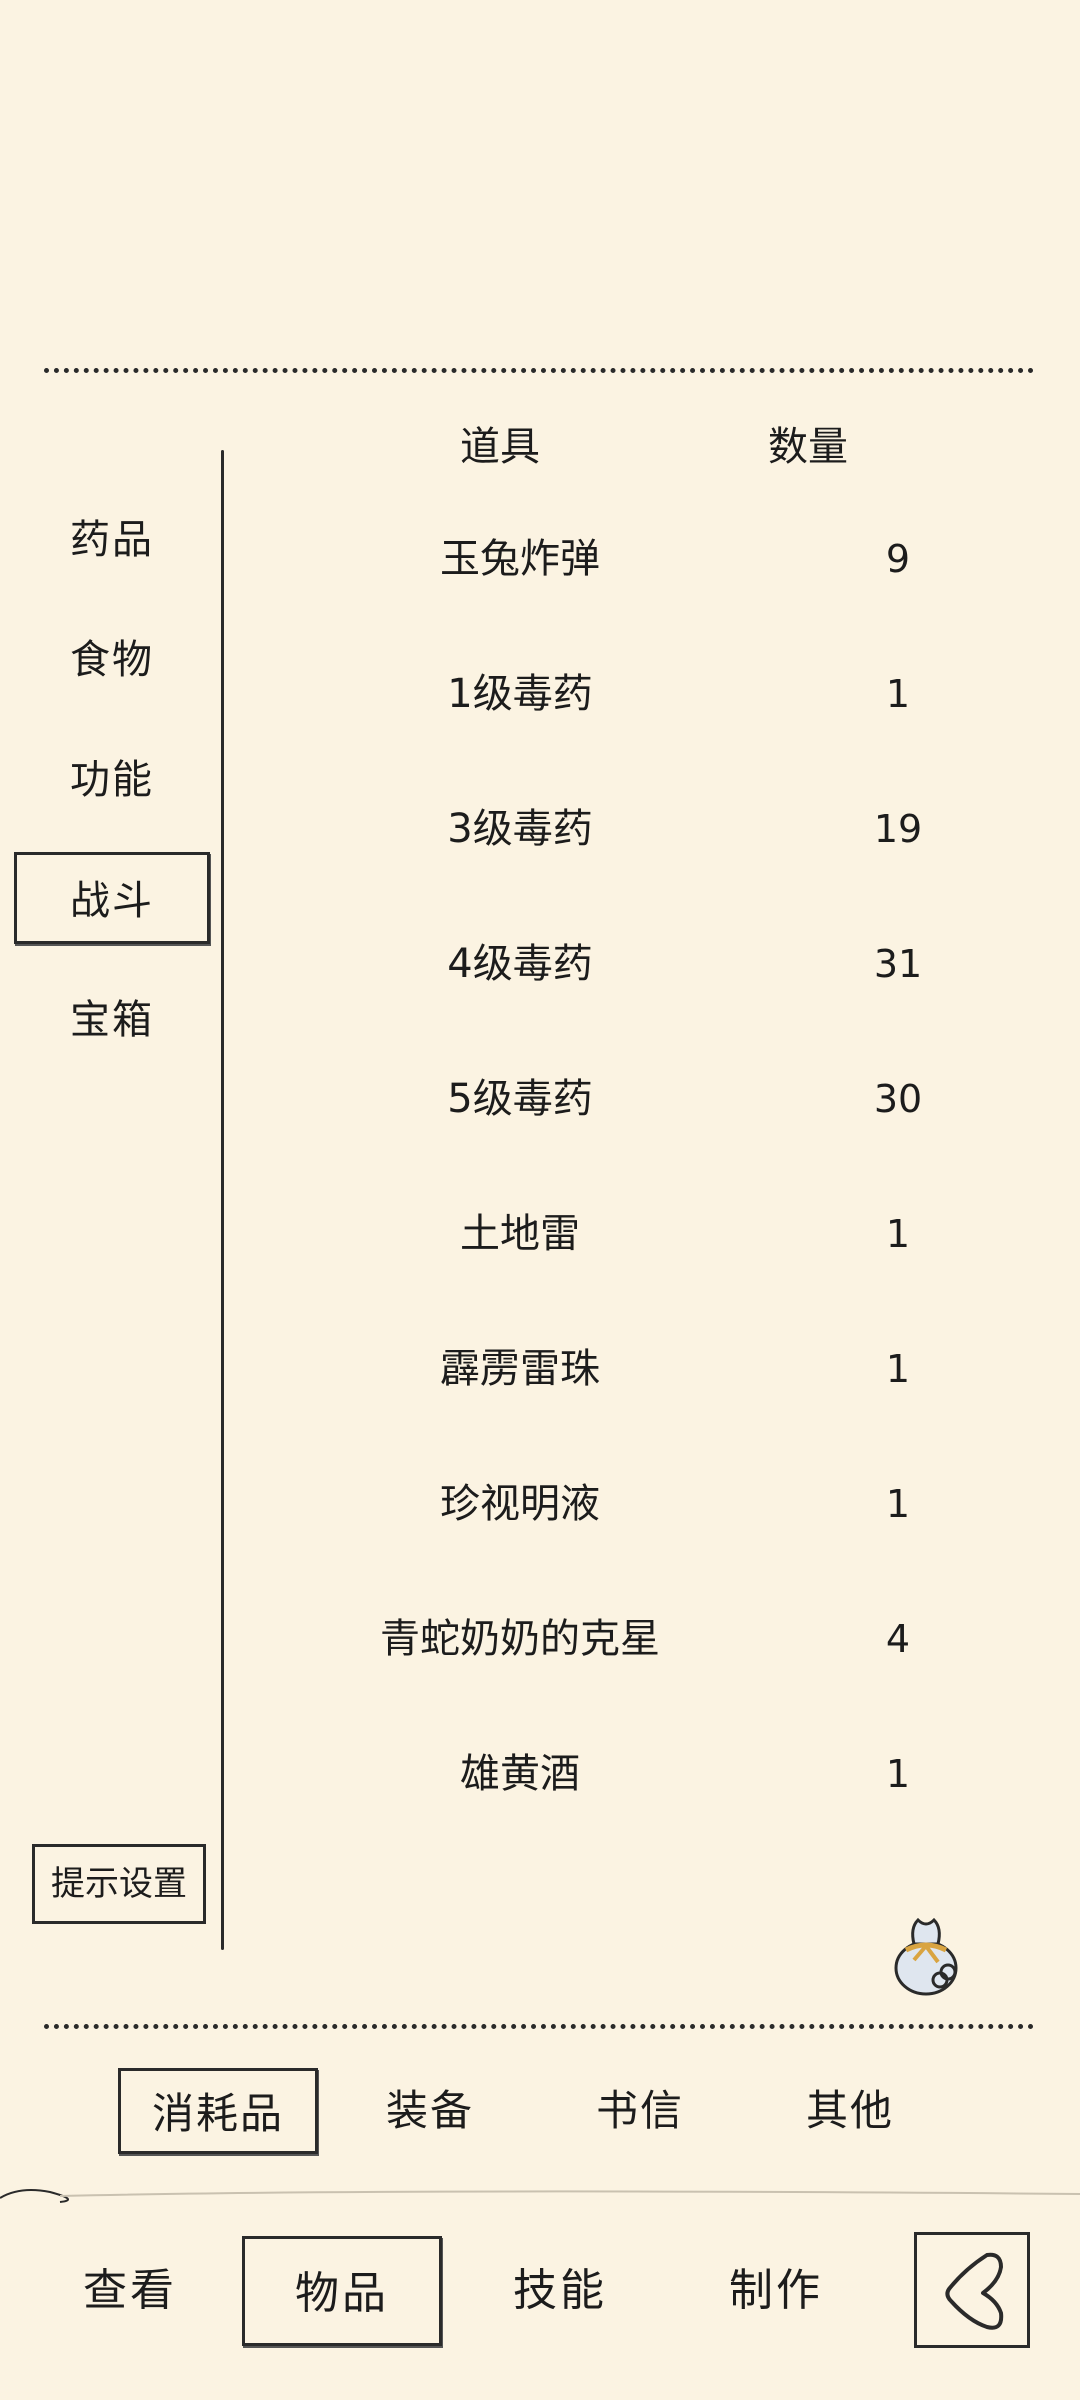 The height and width of the screenshot is (2400, 1080). I want to click on nav-tab-items: 物品, so click(342, 2291).